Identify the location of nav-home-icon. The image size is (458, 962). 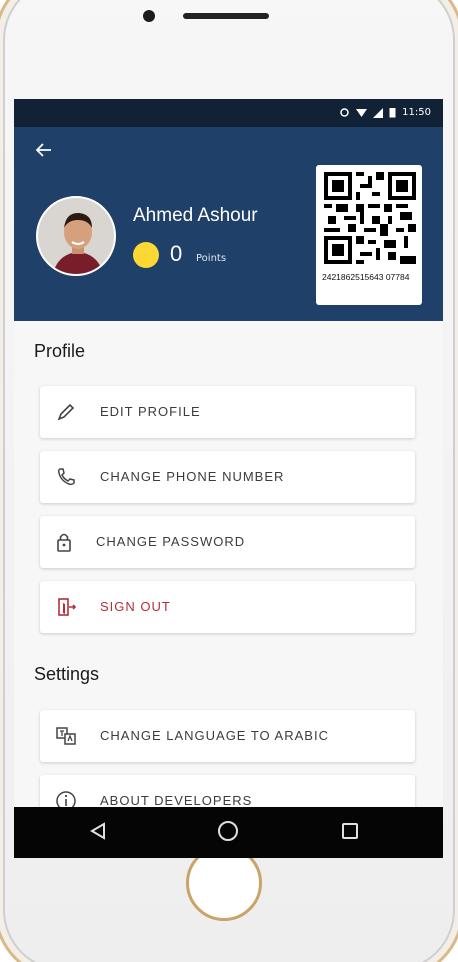
(228, 831).